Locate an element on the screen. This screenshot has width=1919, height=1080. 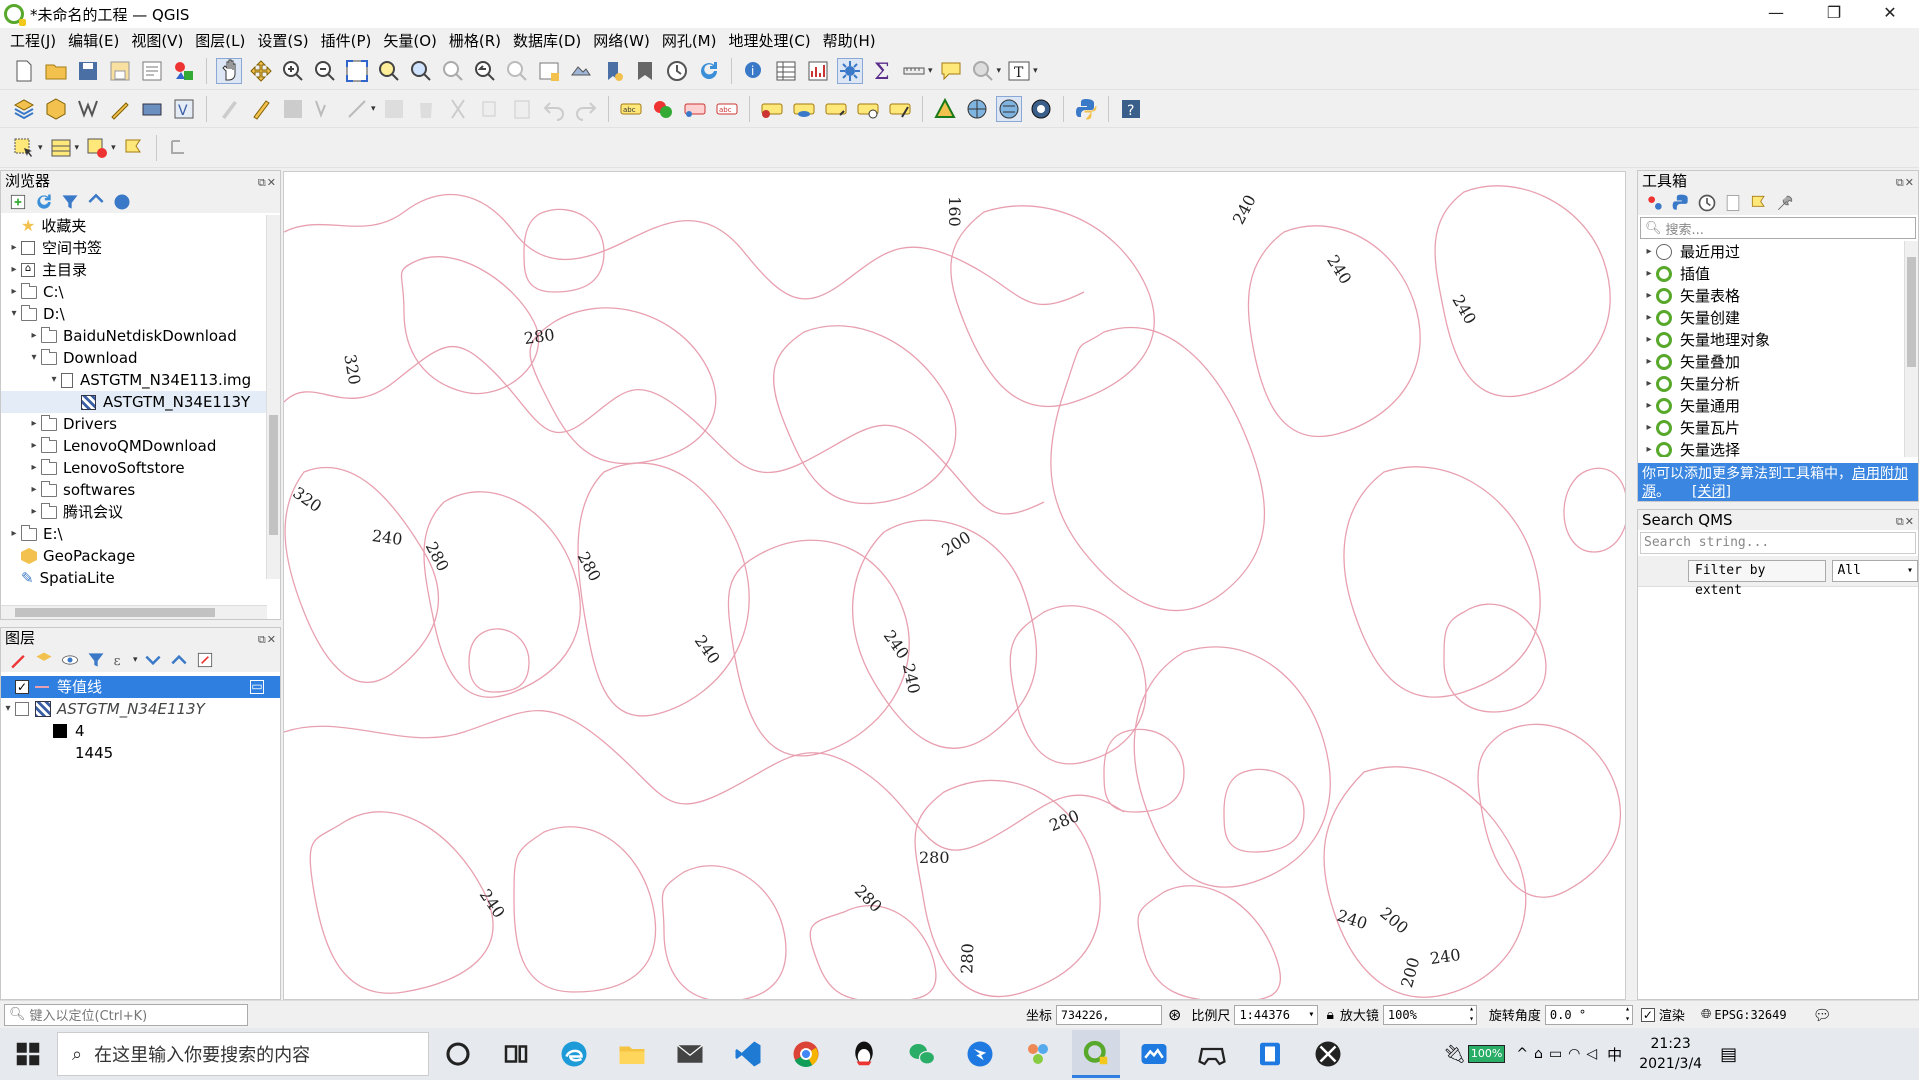
browser-item: GeoPackage is located at coordinates (140, 556).